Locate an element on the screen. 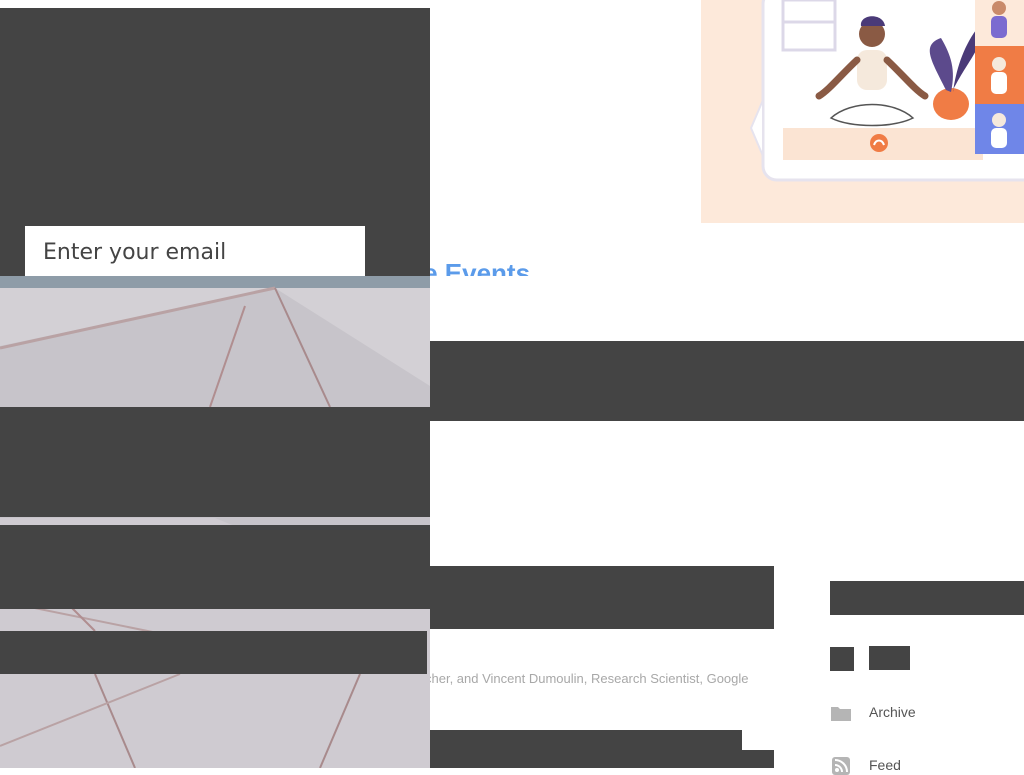 The width and height of the screenshot is (1024, 775). sidebar-heading is located at coordinates (927, 598).